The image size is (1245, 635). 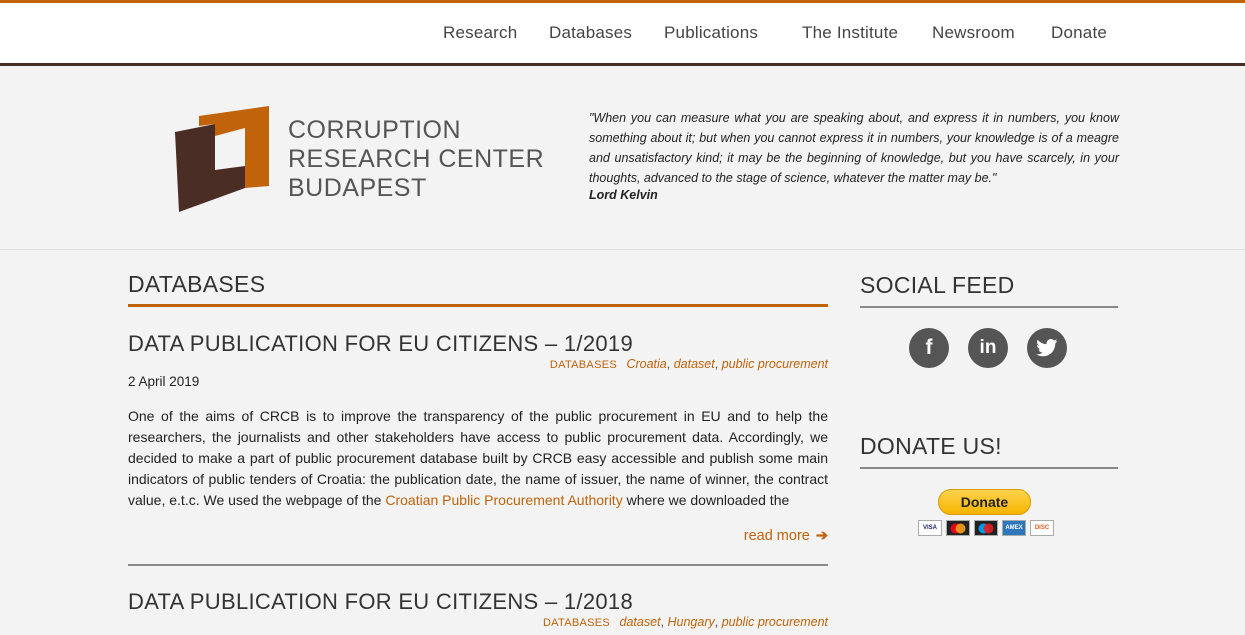 I want to click on read-more-label: read more, so click(x=776, y=536).